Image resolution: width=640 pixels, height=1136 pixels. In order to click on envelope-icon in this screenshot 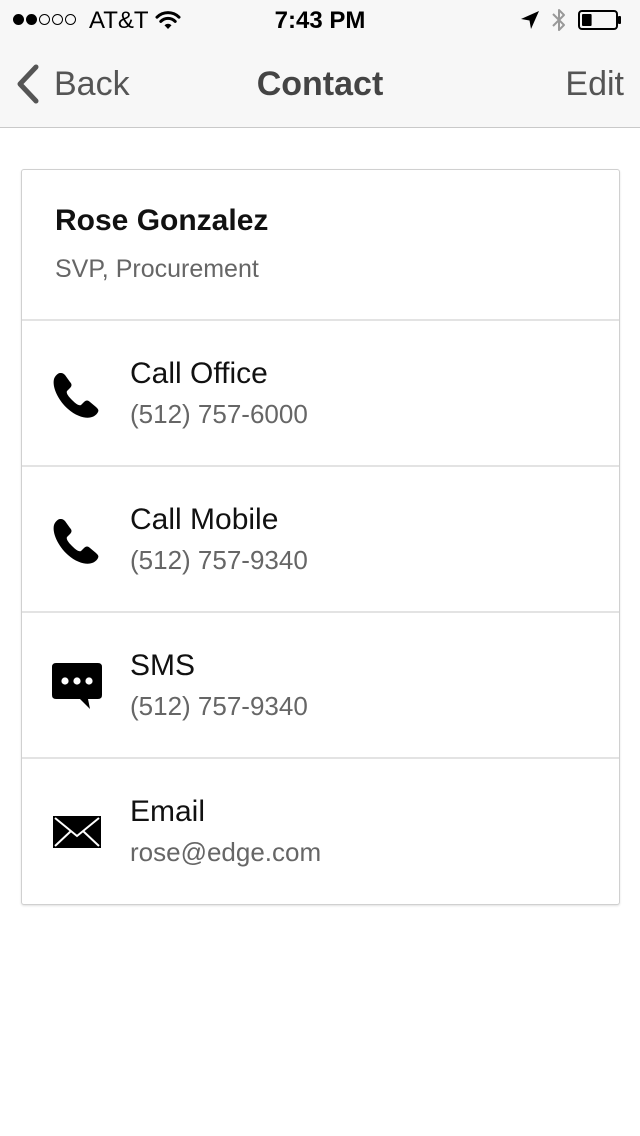, I will do `click(77, 832)`.